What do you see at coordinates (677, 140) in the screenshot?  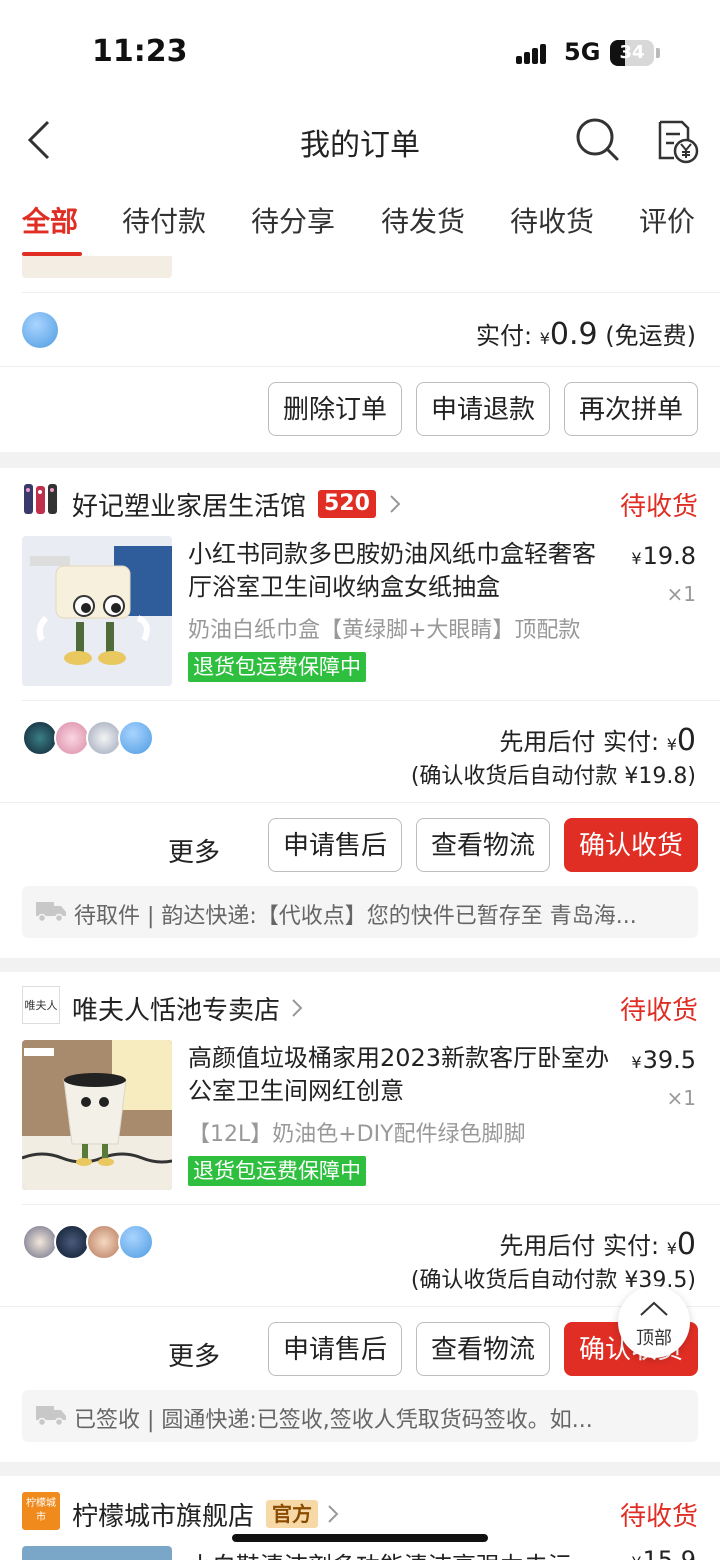 I see `bill-yuan-icon` at bounding box center [677, 140].